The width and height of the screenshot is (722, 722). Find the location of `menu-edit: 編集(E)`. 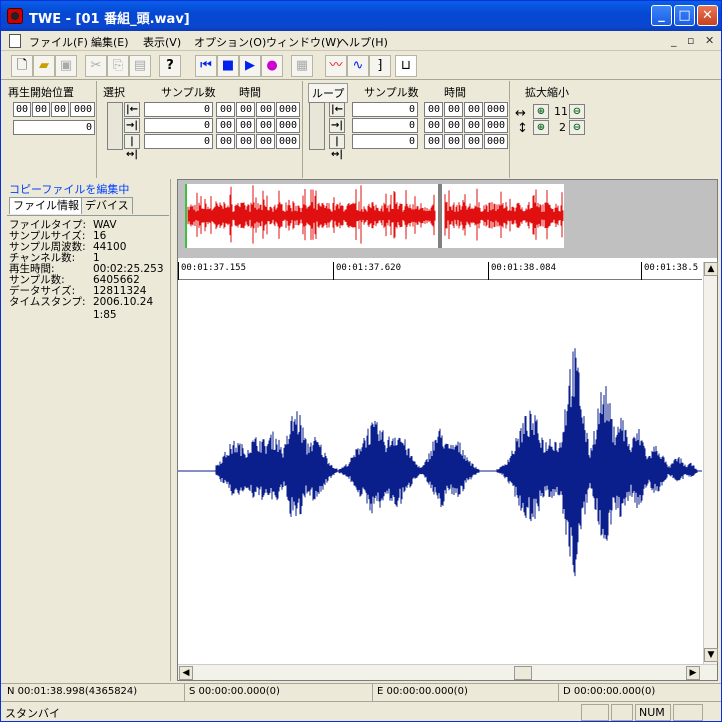

menu-edit: 編集(E) is located at coordinates (110, 42).